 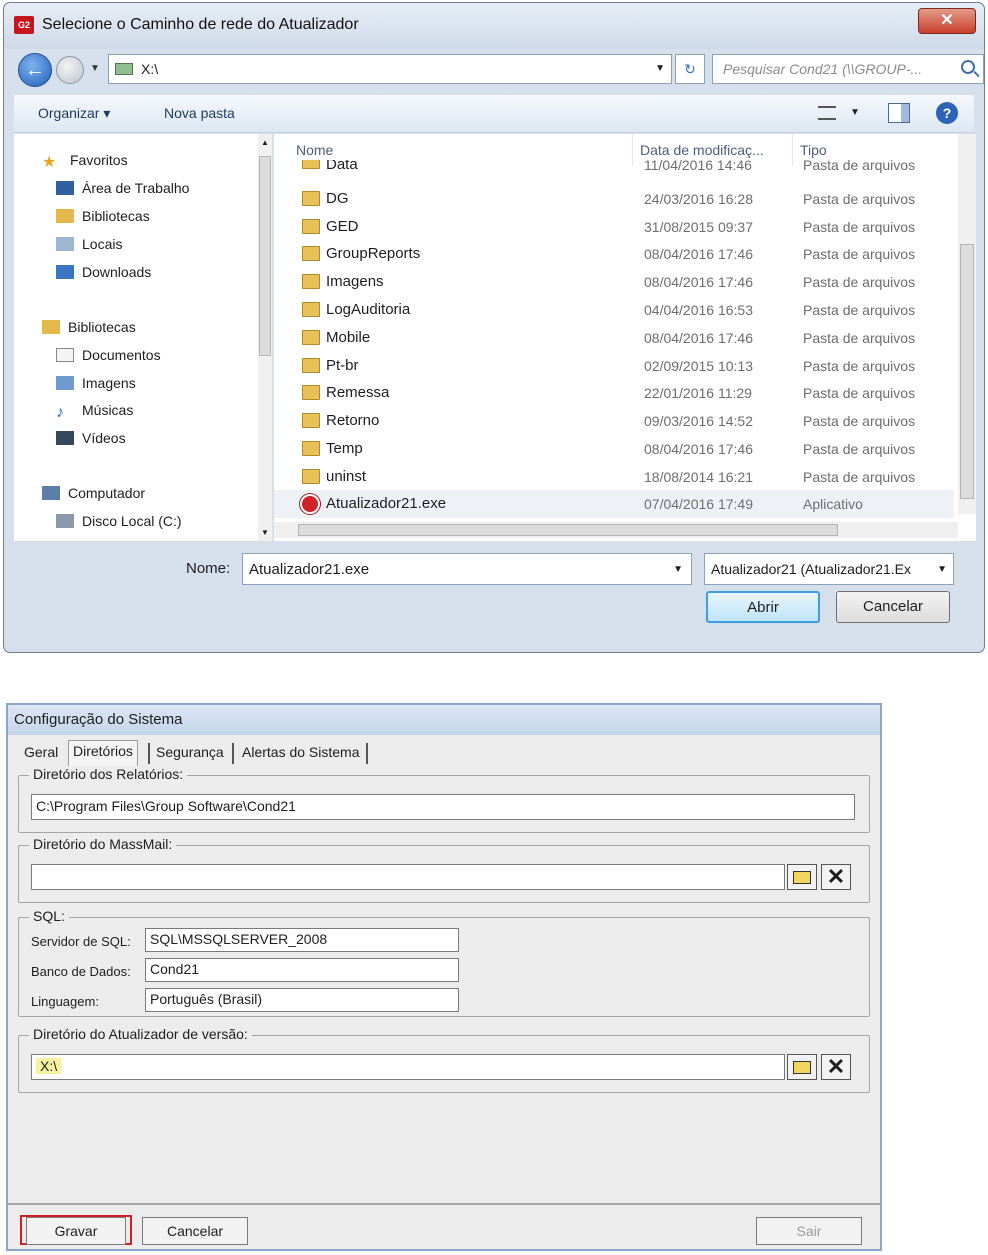 I want to click on updater-directory-input: X:\, so click(x=408, y=1067).